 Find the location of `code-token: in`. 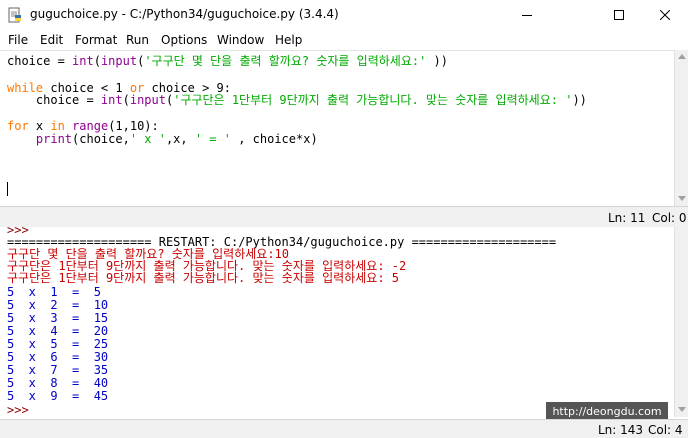

code-token: in is located at coordinates (57, 126).